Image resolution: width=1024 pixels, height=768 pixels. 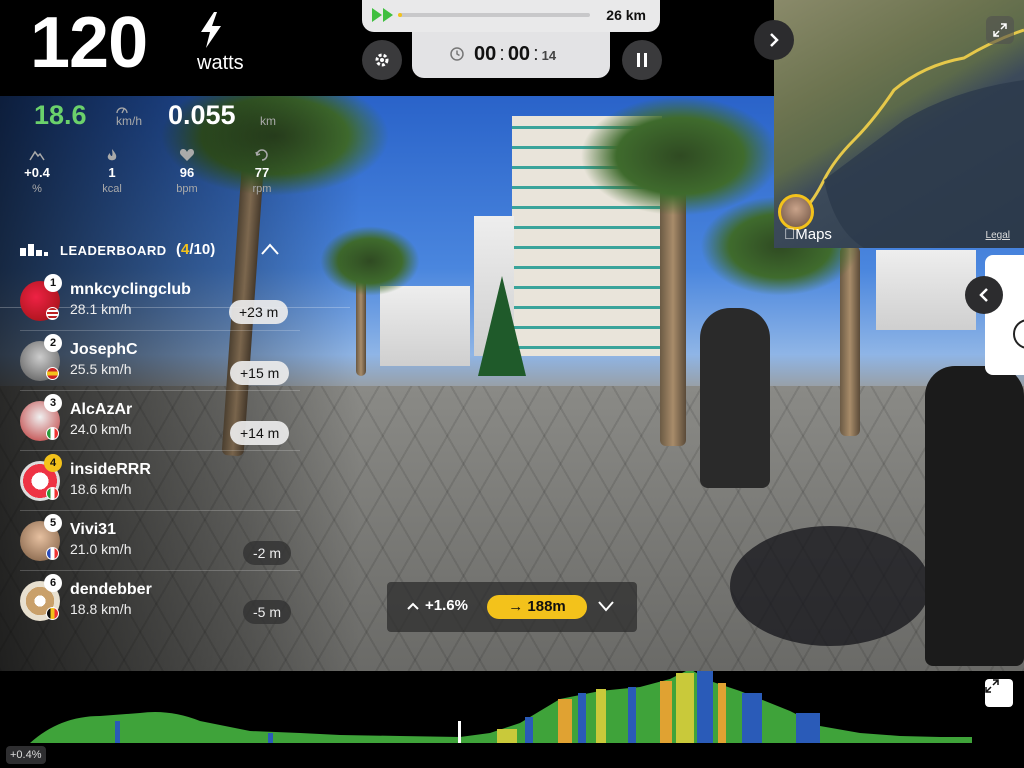 What do you see at coordinates (155, 487) in the screenshot?
I see `leaderboard-row-current-user: 4 insideRRR 18.6 km/h` at bounding box center [155, 487].